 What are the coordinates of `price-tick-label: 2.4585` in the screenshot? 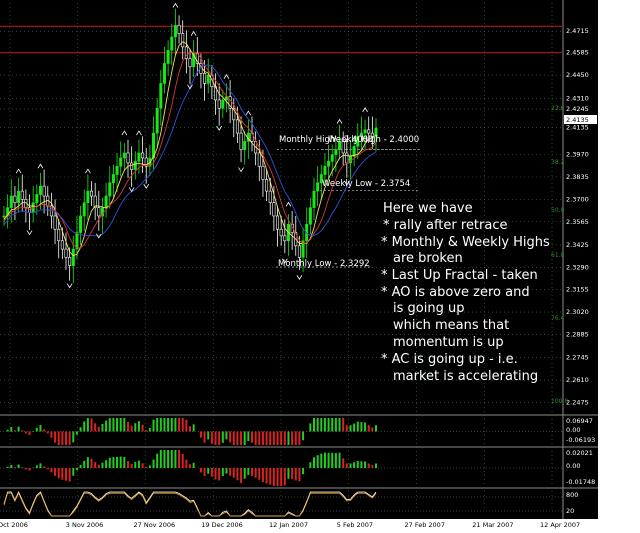 It's located at (577, 53).